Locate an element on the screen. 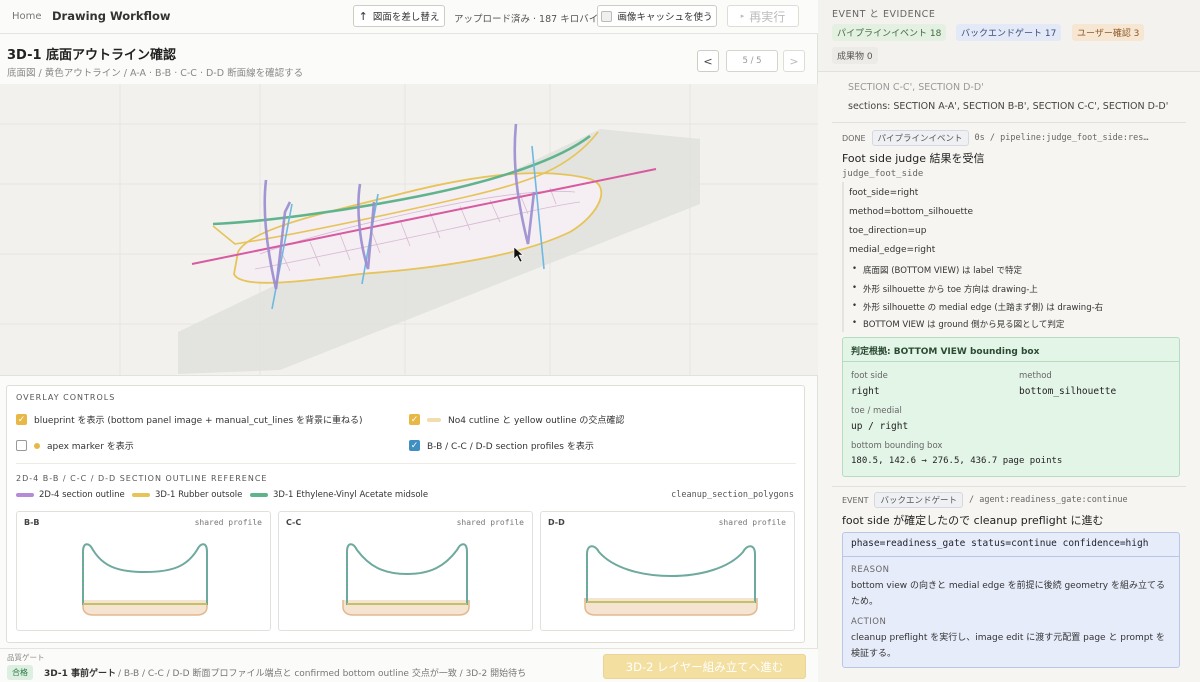 Image resolution: width=1200 pixels, height=682 pixels. section-profiles-toggle: ✓ B-B / C-C / D-D section profiles を表示 is located at coordinates (501, 445).